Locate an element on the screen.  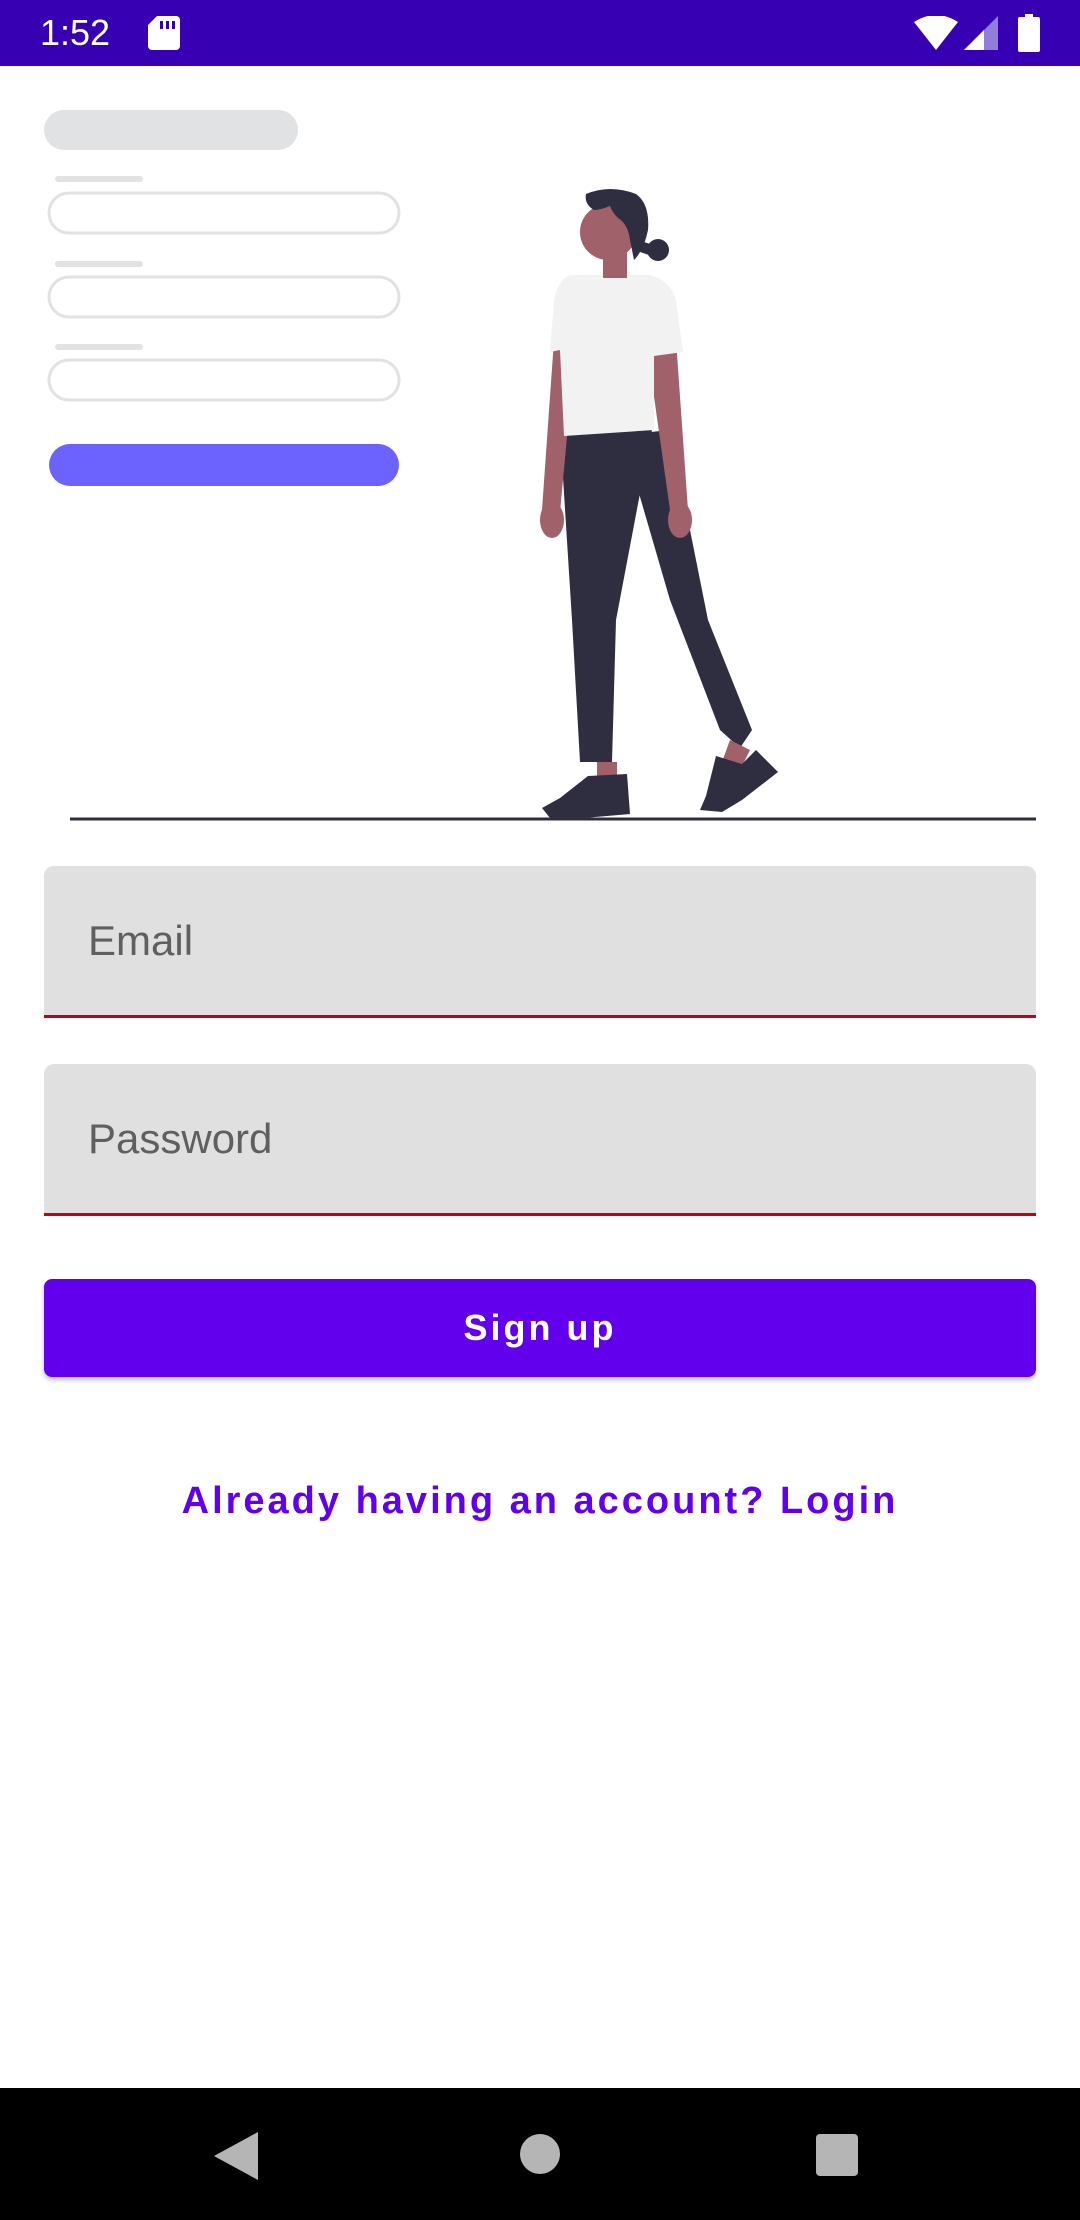
status-time: 1:52 is located at coordinates (75, 32).